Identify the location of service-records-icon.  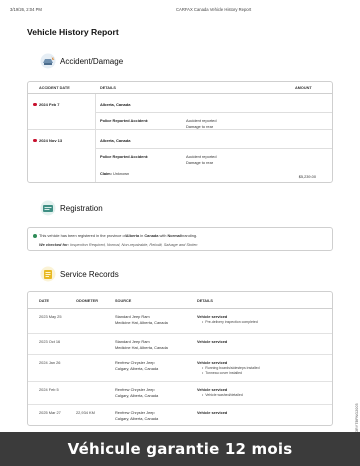
(48, 274).